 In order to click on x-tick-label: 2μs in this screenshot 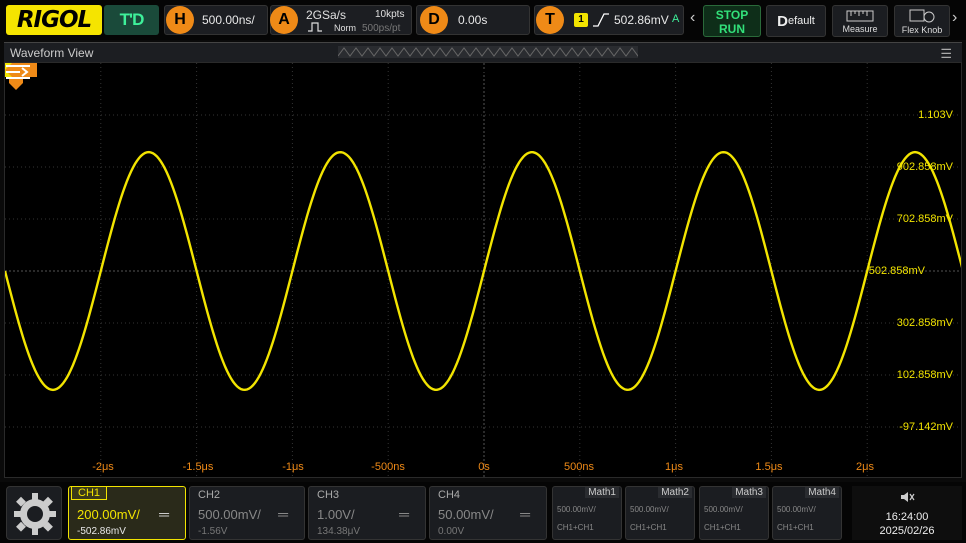, I will do `click(865, 467)`.